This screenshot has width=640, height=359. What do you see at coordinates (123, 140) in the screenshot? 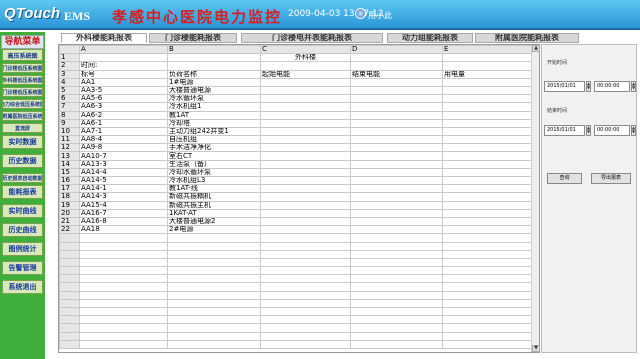
I see `table-cell: AA8-4` at bounding box center [123, 140].